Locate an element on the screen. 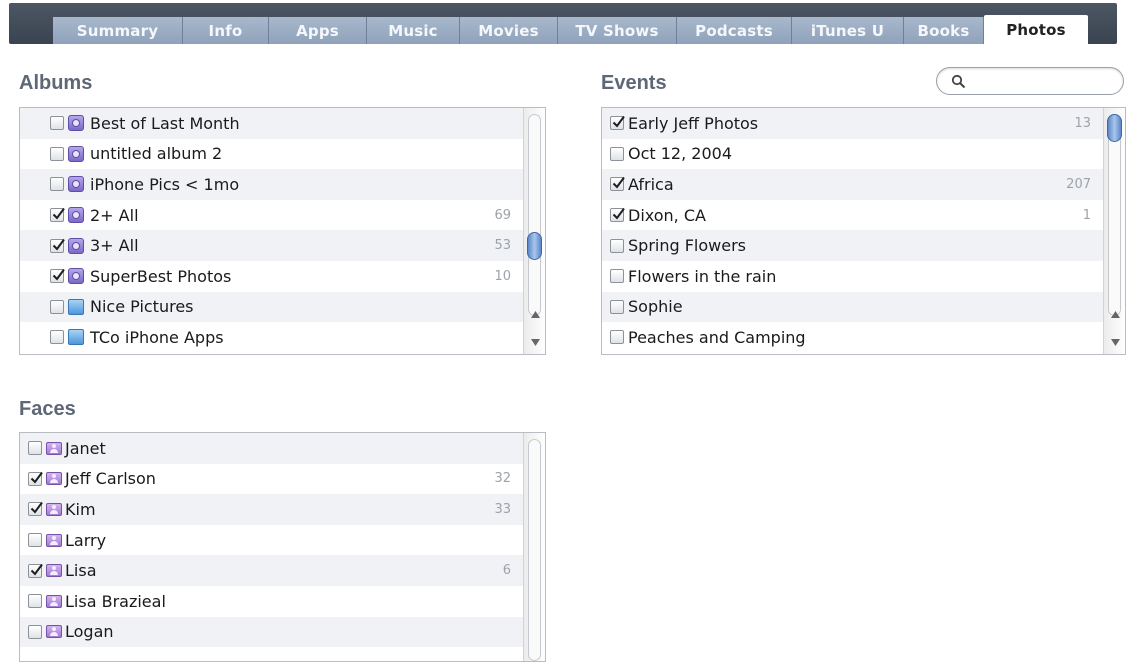 The image size is (1130, 662). events-list-item: Africa 207 is located at coordinates (852, 184).